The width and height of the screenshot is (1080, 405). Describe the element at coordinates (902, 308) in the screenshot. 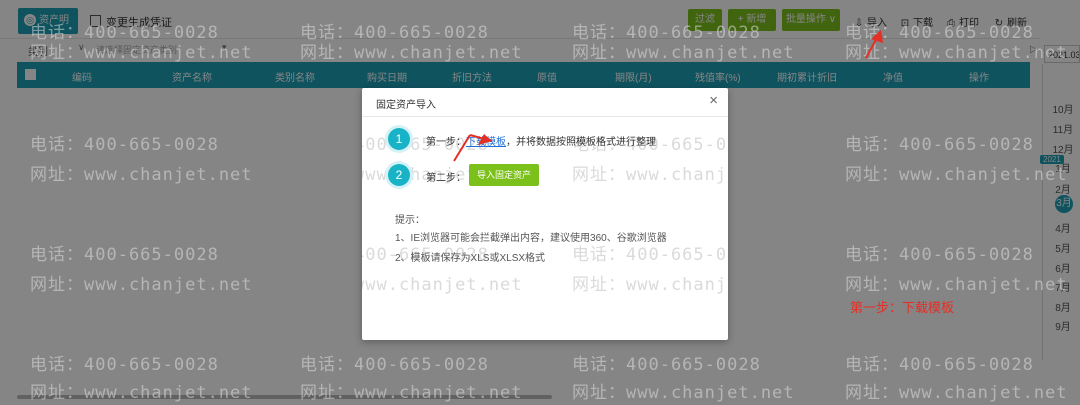

I see `annotation-step-1: 第一步：下载模板` at that location.